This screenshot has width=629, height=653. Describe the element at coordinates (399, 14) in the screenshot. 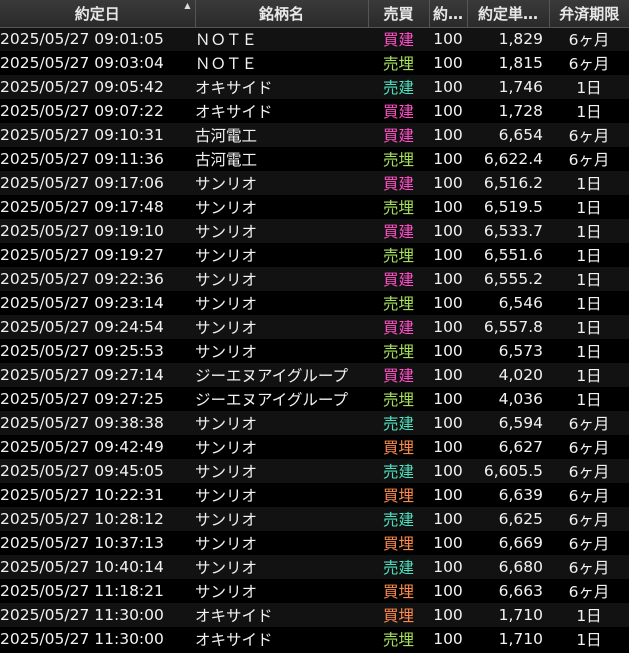

I see `header-buy-sell: 売買` at that location.